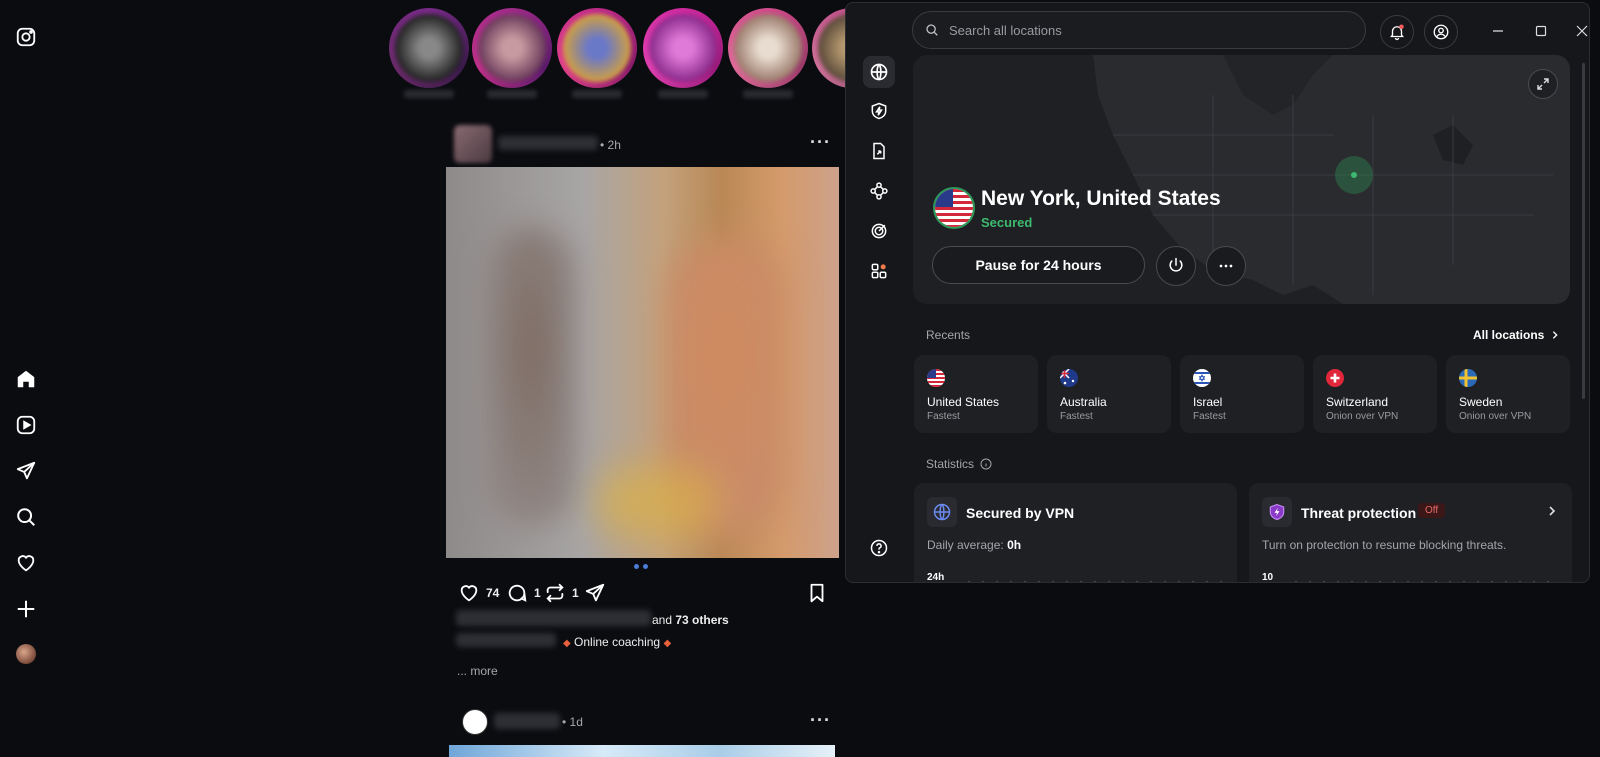  I want to click on recent-location-name: Israel, so click(1208, 402).